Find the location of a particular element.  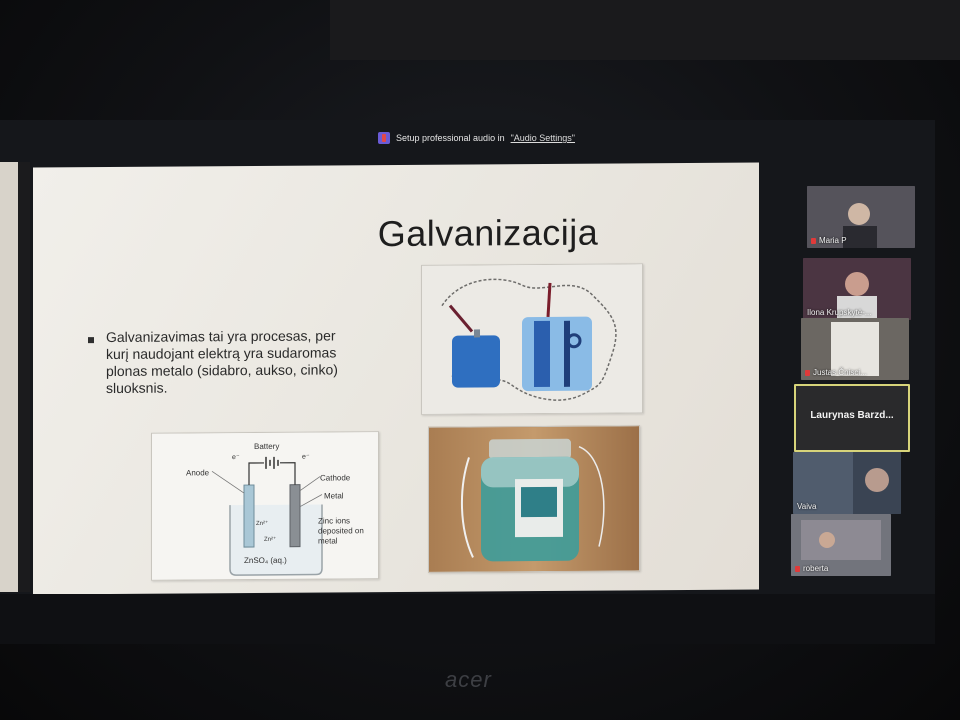

zn-ion-1: Zn²⁺ is located at coordinates (262, 523).